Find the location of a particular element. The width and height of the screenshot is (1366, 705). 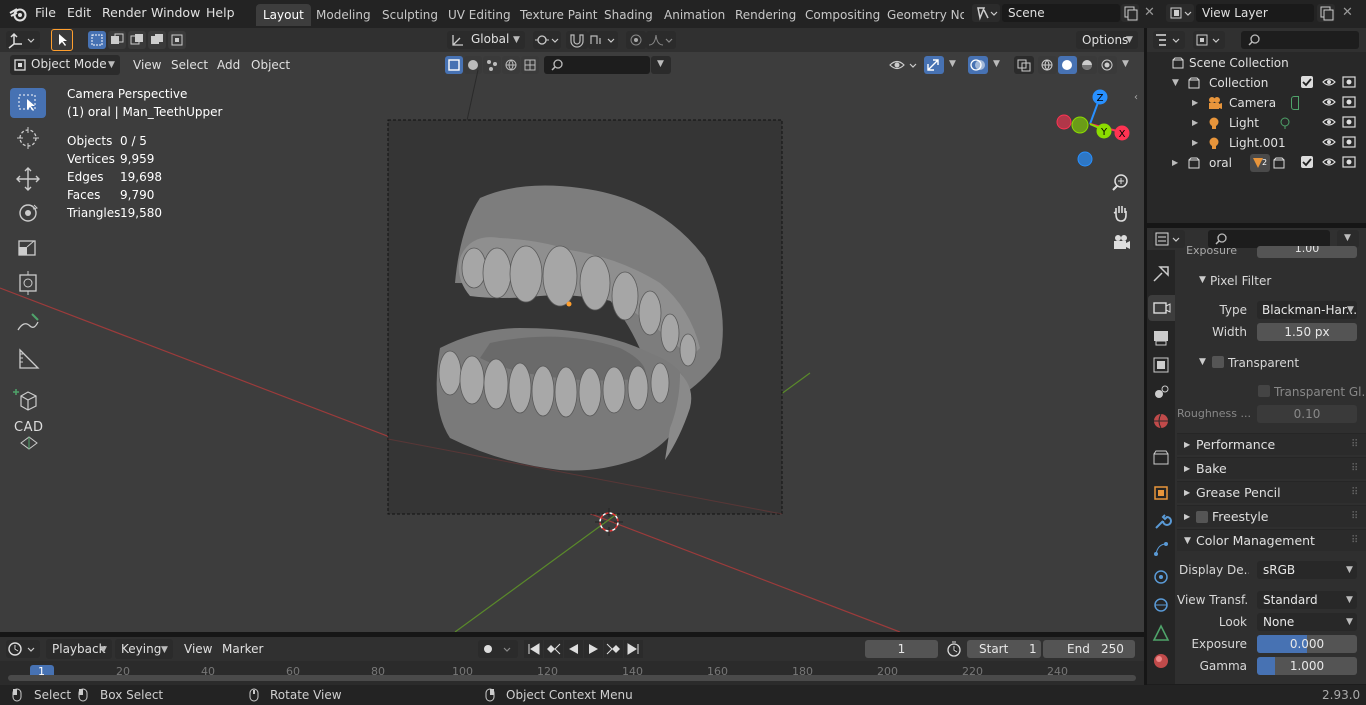

exposure-slider: 0.000 is located at coordinates (1307, 644).